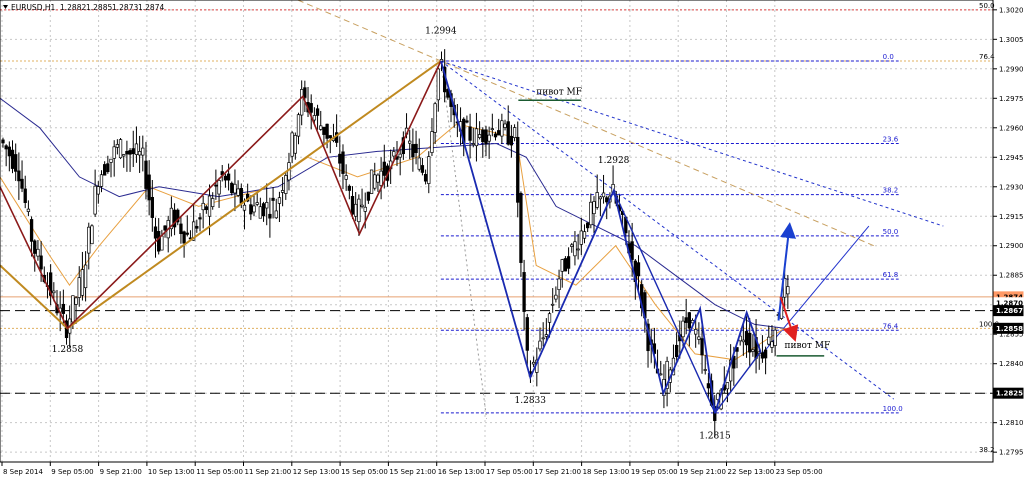 The height and width of the screenshot is (482, 1024). What do you see at coordinates (1008, 345) in the screenshot?
I see `price-tags: 1.28741.28701.28671.28581.2825` at bounding box center [1008, 345].